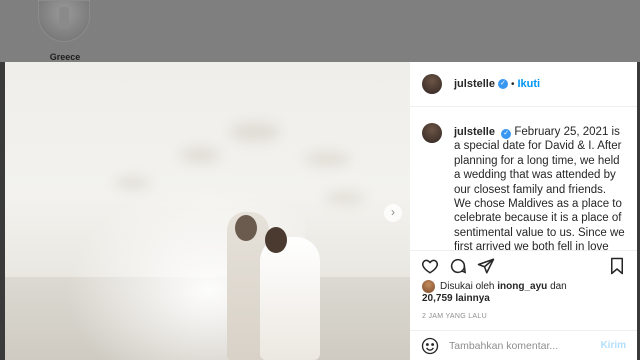 This screenshot has height=360, width=640. Describe the element at coordinates (428, 286) in the screenshot. I see `liker-avatar` at that location.